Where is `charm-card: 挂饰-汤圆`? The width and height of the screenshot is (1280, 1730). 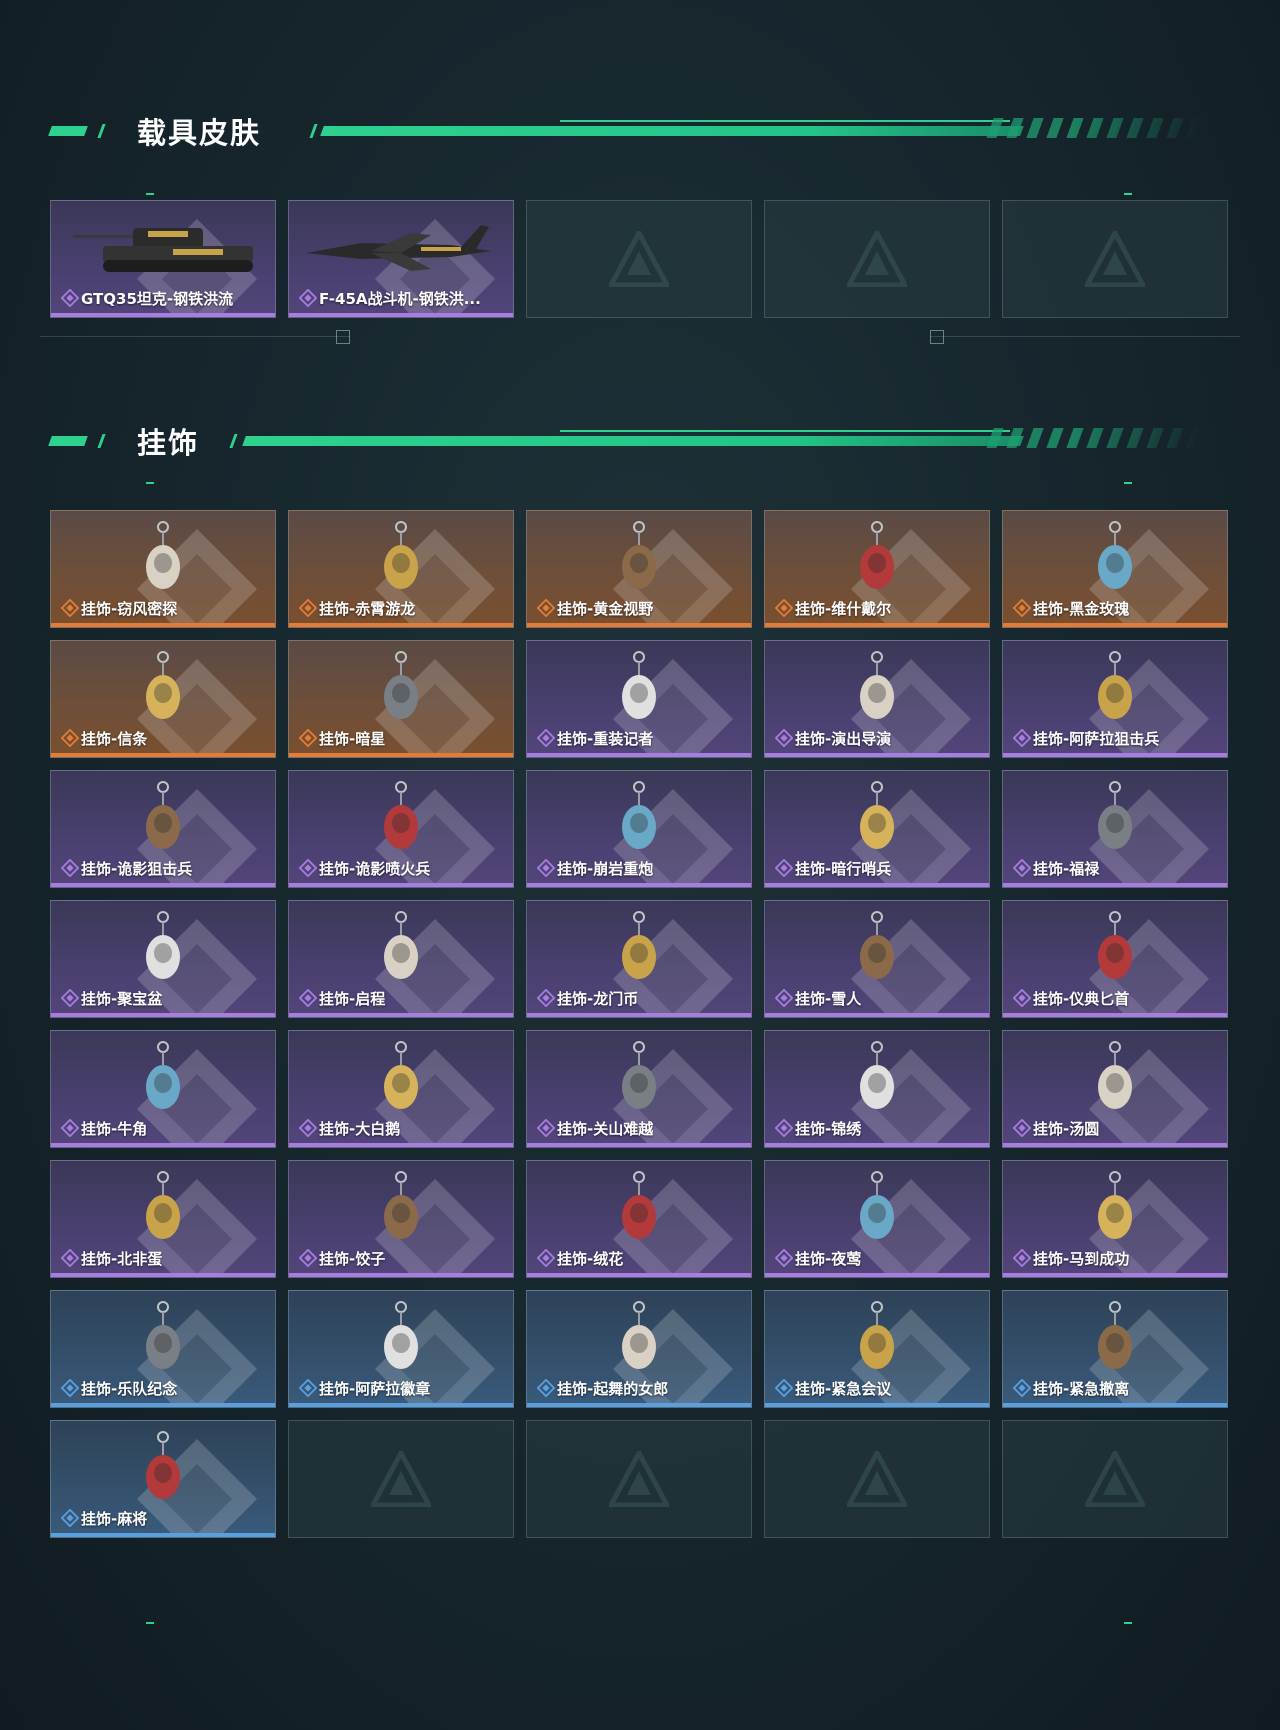
charm-card: 挂饰-汤圆 is located at coordinates (1115, 1089).